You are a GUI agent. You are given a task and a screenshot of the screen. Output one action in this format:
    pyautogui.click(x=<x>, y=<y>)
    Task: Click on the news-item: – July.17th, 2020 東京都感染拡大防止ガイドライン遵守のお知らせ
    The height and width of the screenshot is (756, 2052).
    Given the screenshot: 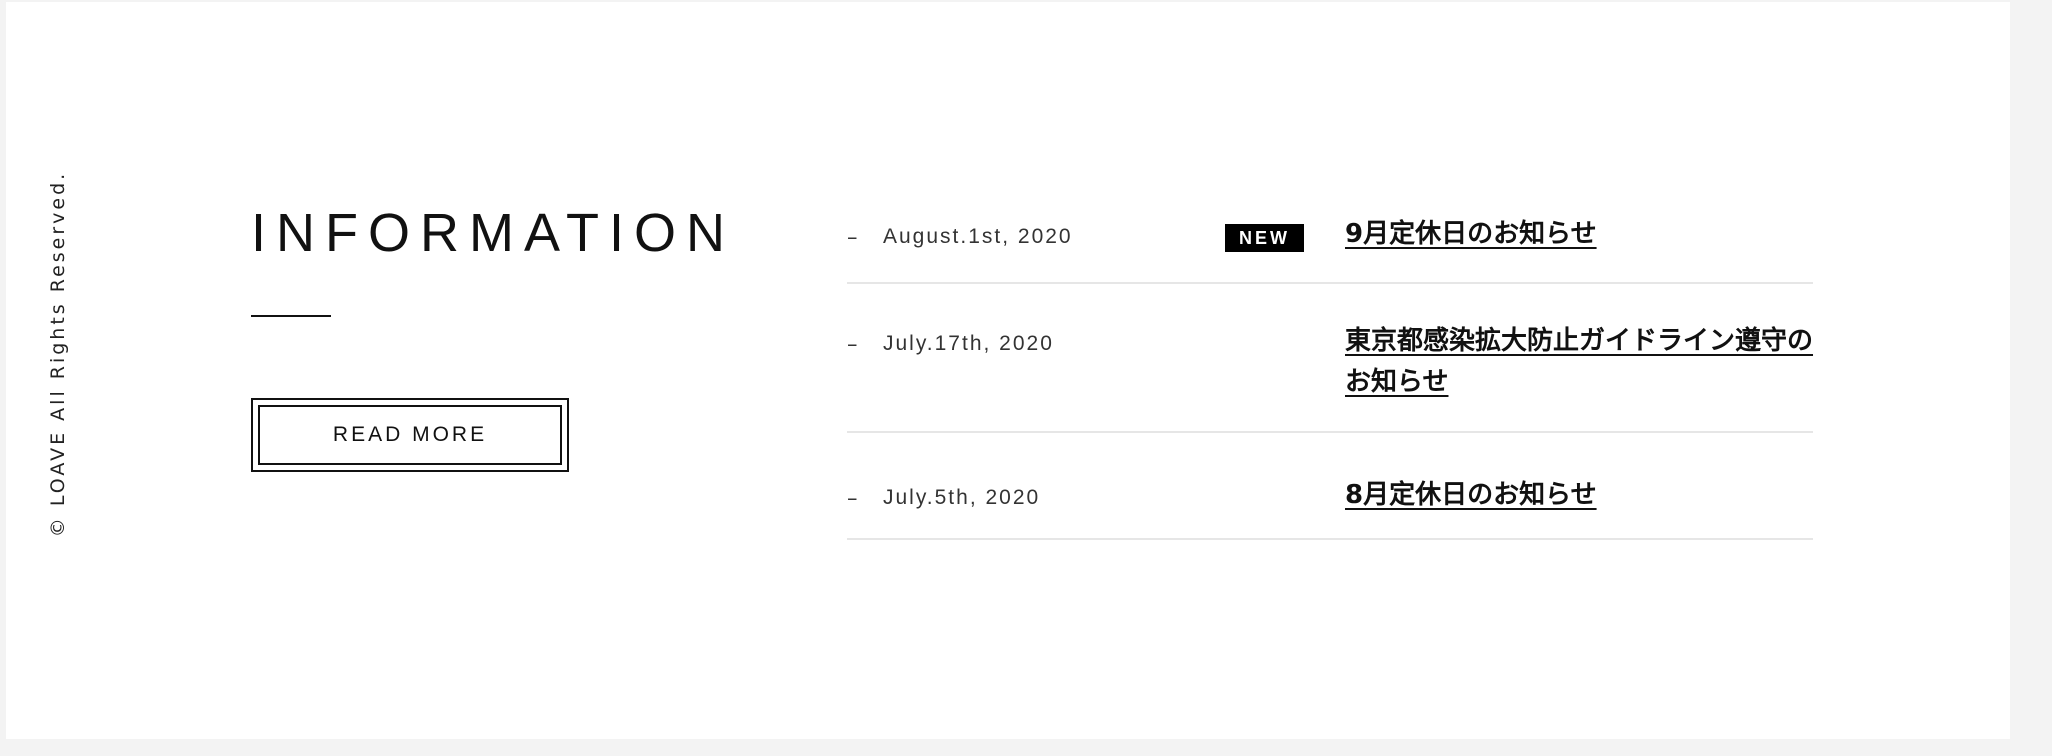 What is the action you would take?
    pyautogui.click(x=1330, y=358)
    